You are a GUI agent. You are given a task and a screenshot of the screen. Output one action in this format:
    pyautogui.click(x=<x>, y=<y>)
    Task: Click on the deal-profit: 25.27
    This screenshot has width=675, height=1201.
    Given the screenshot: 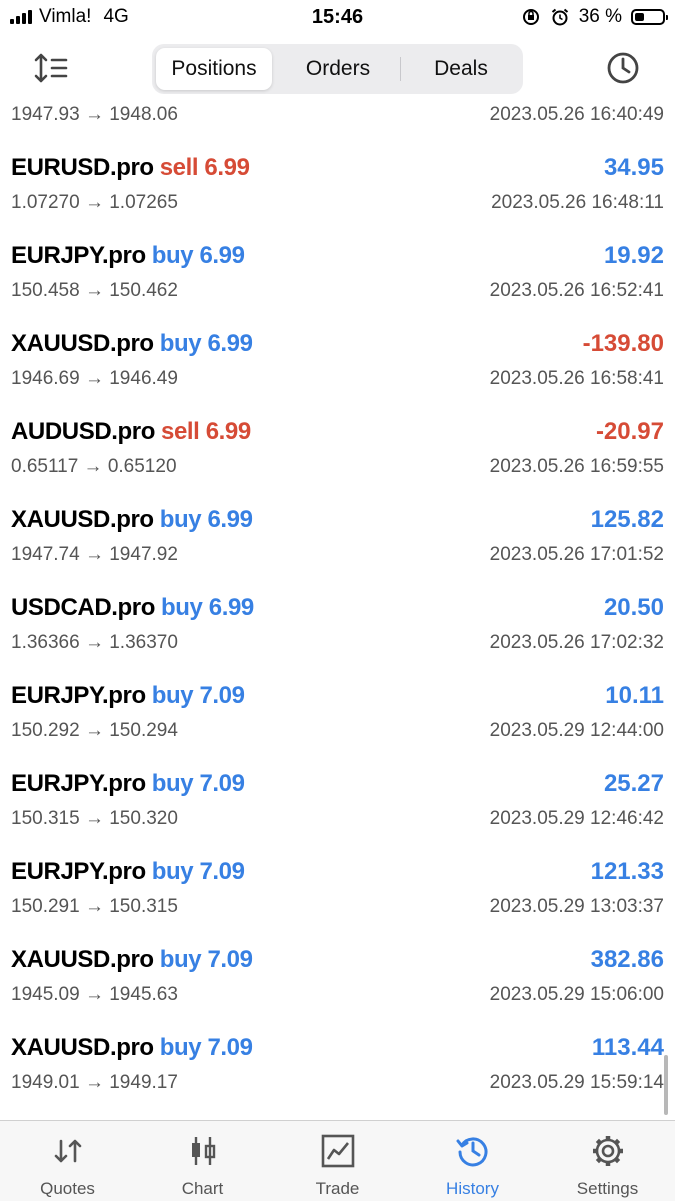 What is the action you would take?
    pyautogui.click(x=633, y=783)
    